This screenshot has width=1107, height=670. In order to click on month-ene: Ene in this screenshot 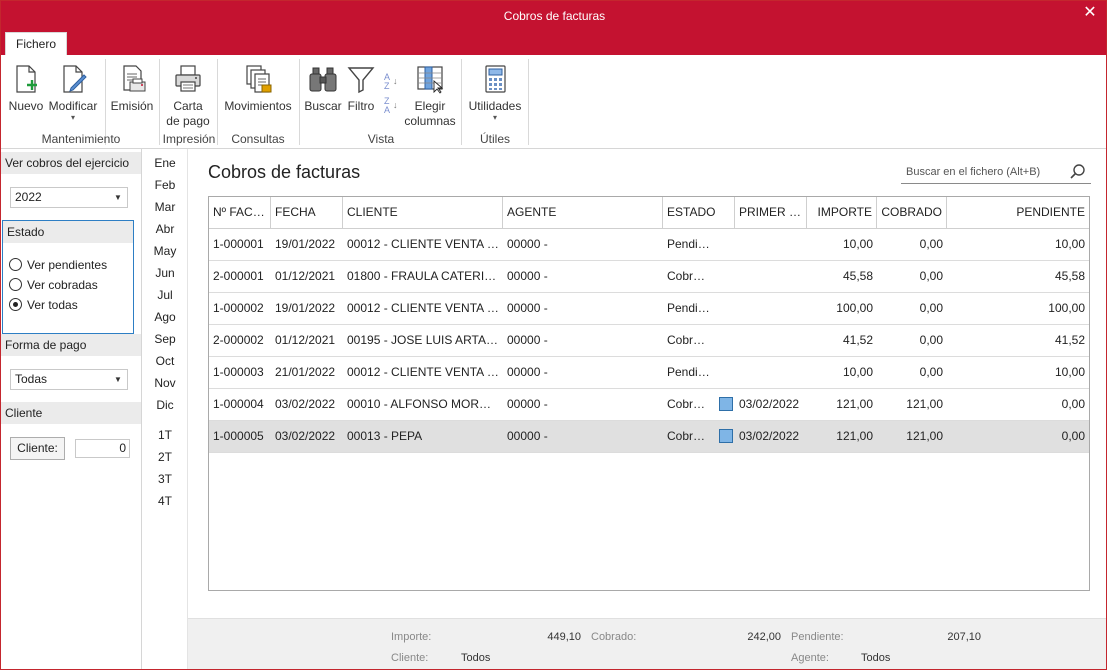, I will do `click(165, 163)`.